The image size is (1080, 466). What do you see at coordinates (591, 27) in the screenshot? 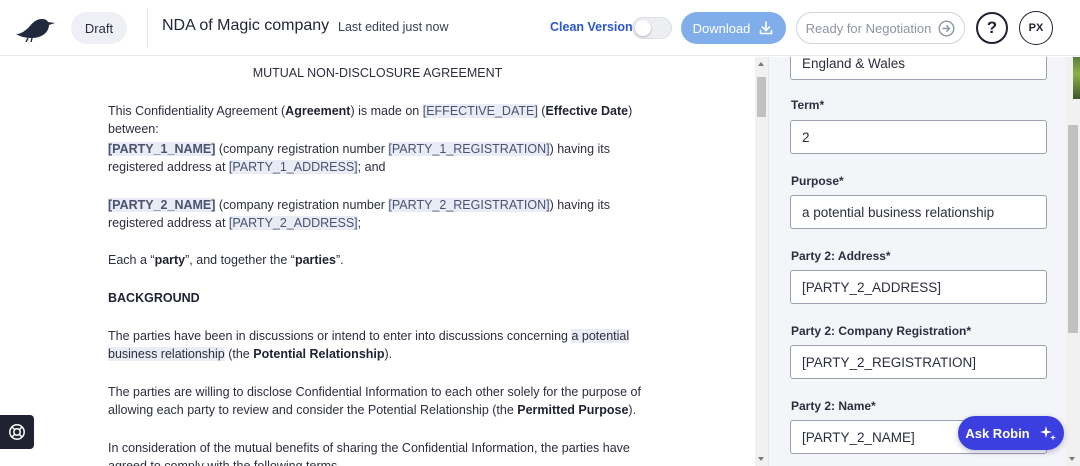
I see `clean-version-label: Clean Version` at bounding box center [591, 27].